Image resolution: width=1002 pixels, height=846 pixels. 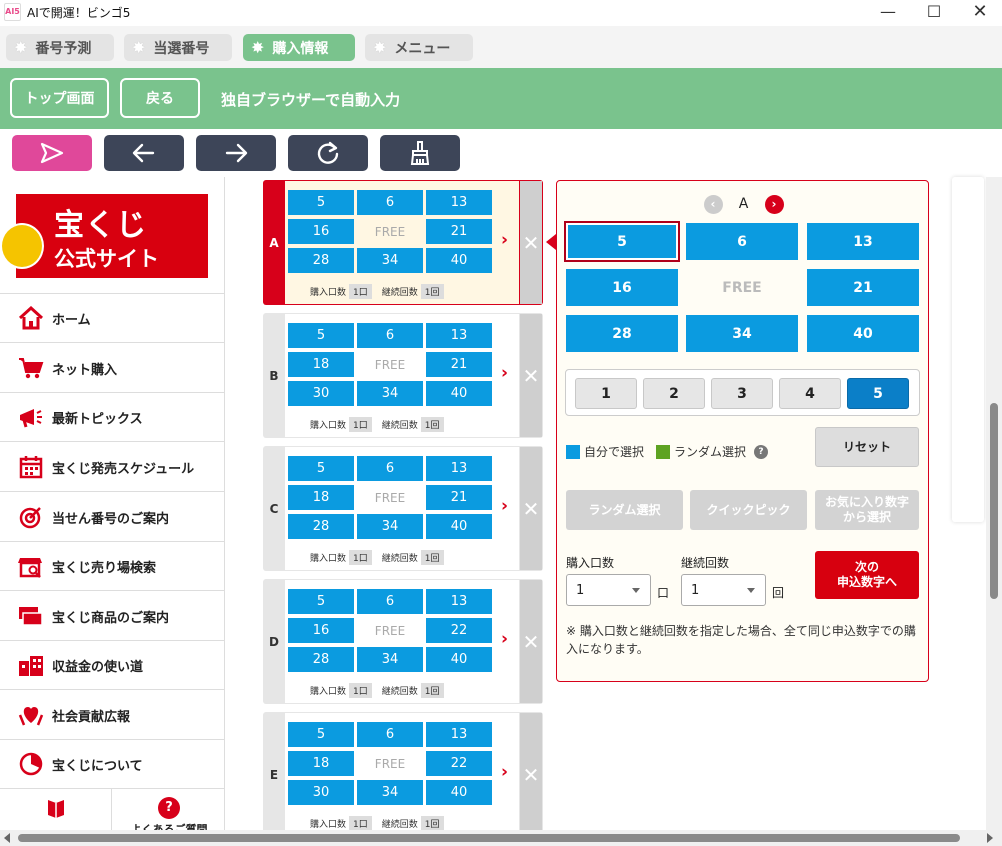 I want to click on minimize-icon: —, so click(x=888, y=13).